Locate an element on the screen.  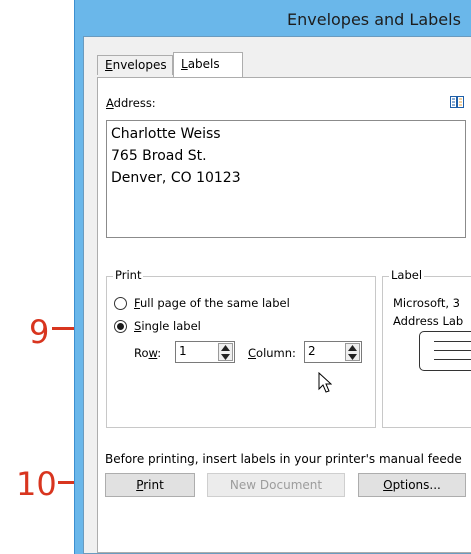
address-line-3: Denver, CO 10123 is located at coordinates (176, 178).